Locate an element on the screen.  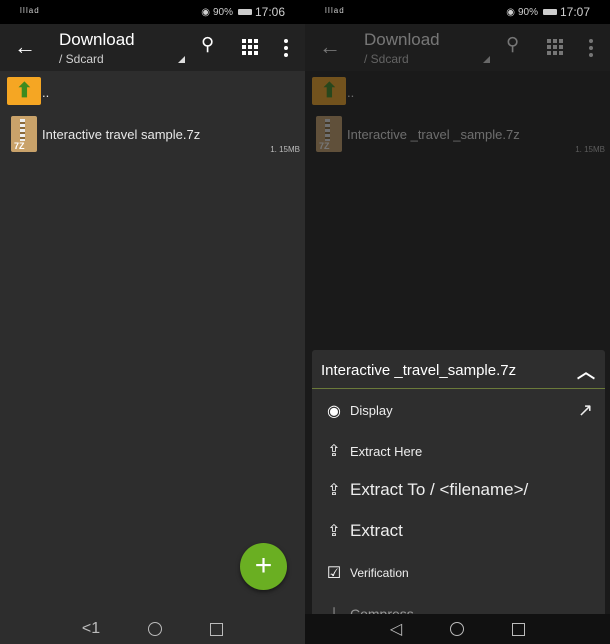
collapse-chevron-icon: ︿ is located at coordinates (586, 371).